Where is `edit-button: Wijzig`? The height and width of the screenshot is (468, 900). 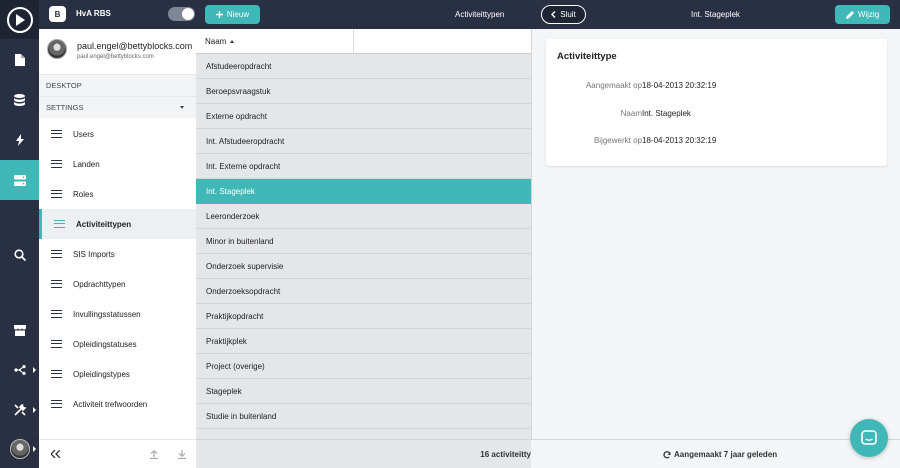
edit-button: Wijzig is located at coordinates (862, 14).